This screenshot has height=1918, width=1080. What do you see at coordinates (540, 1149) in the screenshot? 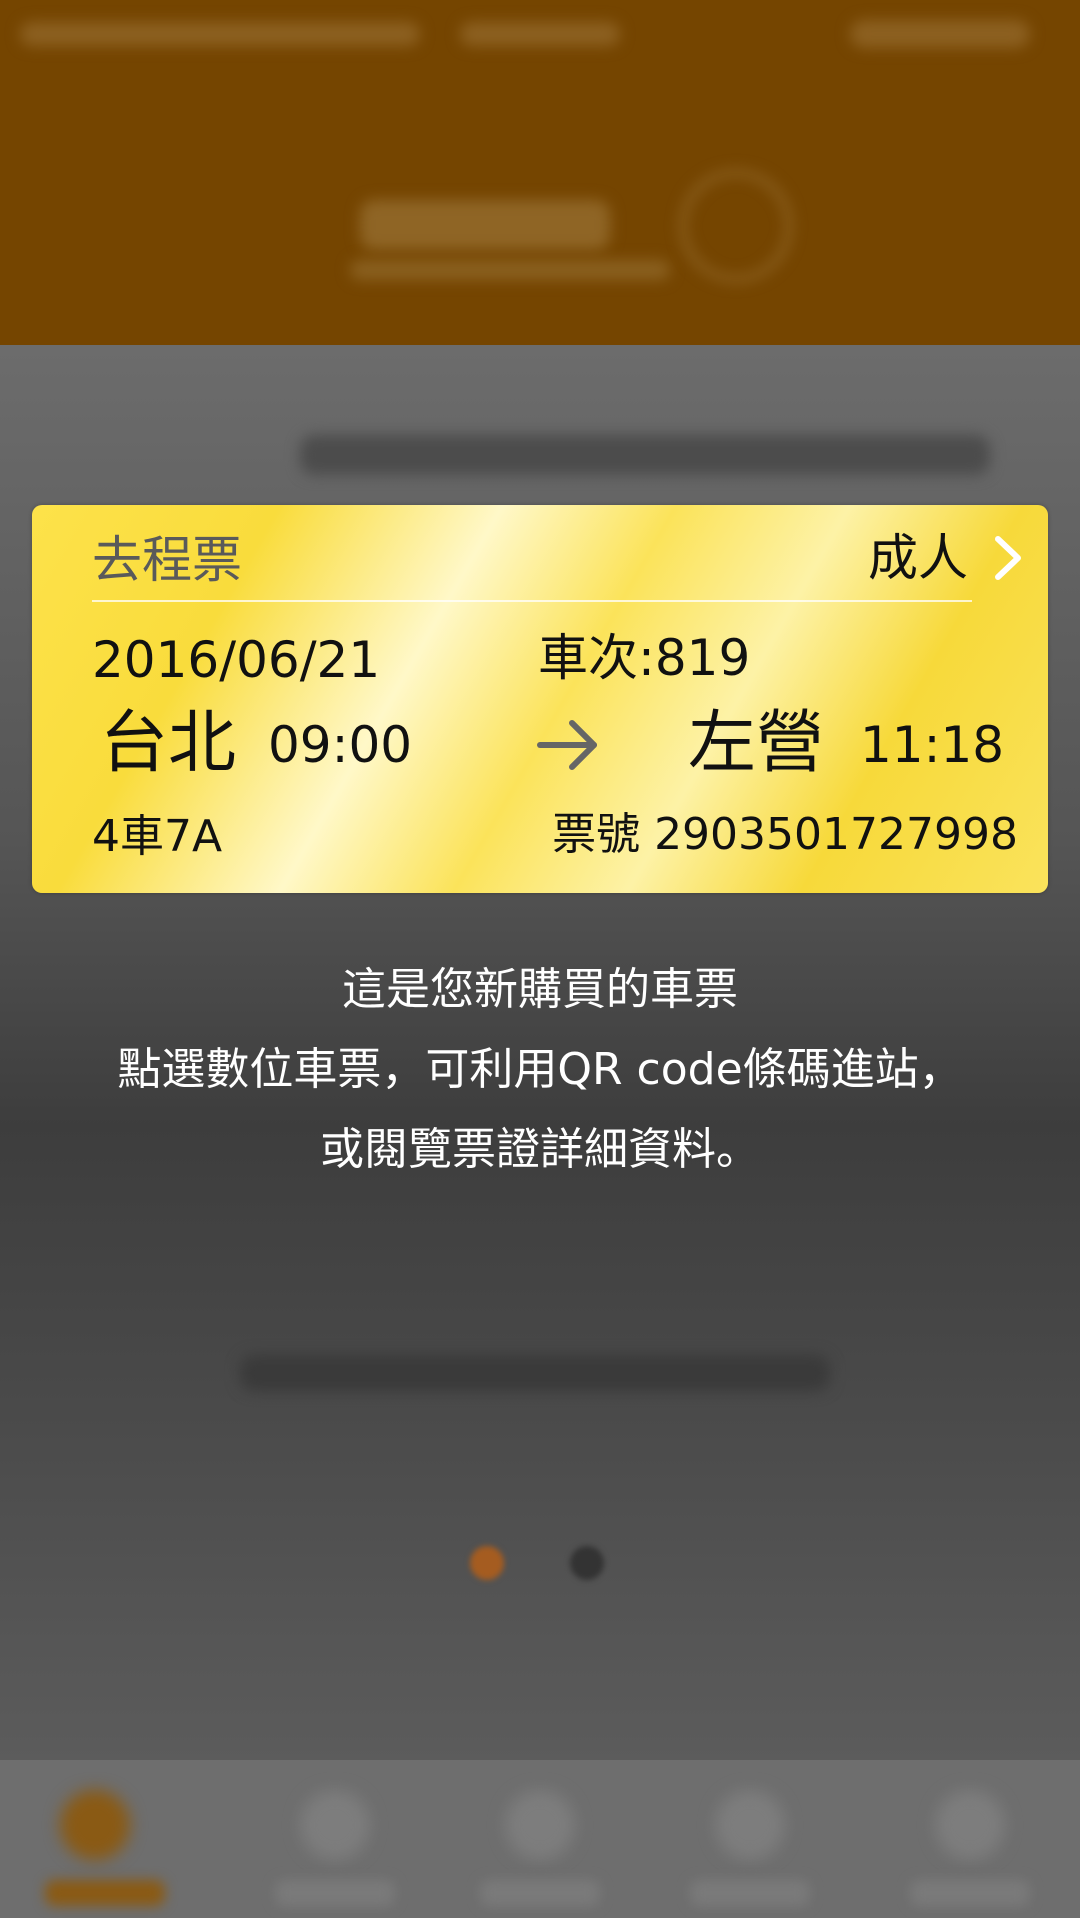
I see `message-line: 或閱覽票證詳細資料。` at bounding box center [540, 1149].